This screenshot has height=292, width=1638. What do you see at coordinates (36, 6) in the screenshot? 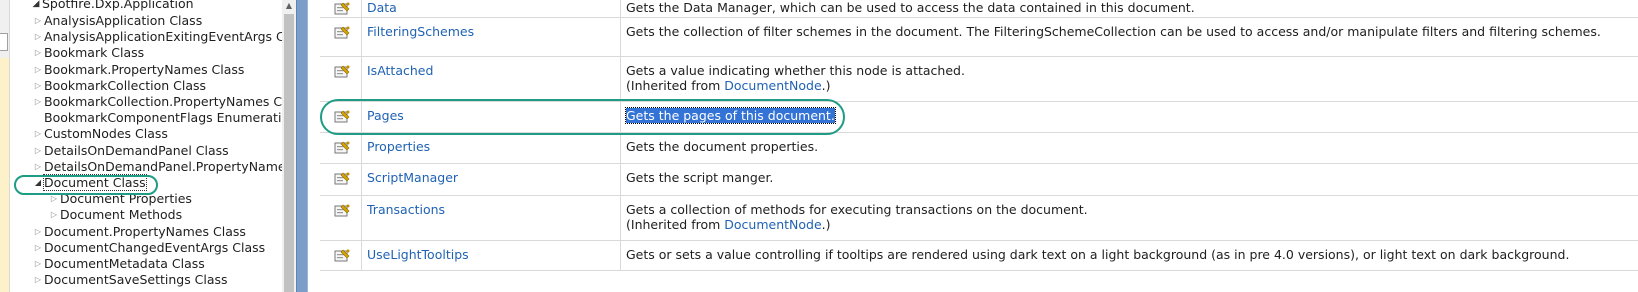
I see `collapse-arrow-icon: ◢` at bounding box center [36, 6].